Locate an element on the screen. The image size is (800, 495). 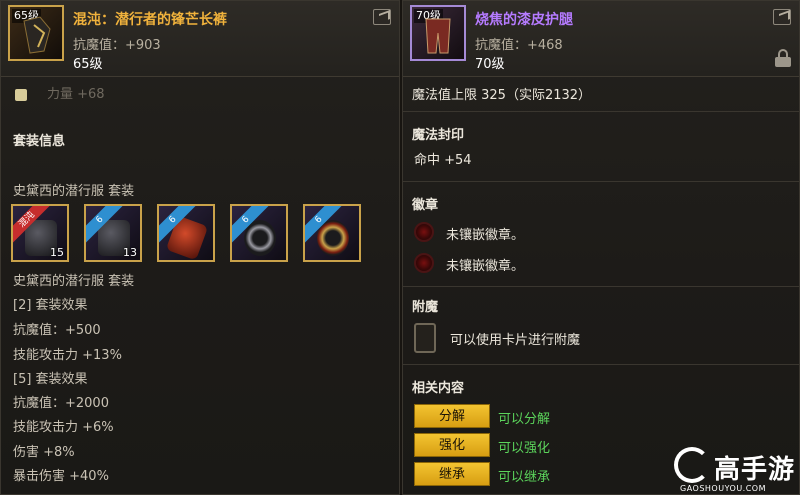
right-item-header: 70级 烧焦的漆皮护腿 抗魔值：+468 70级 is located at coordinates (601, 39).